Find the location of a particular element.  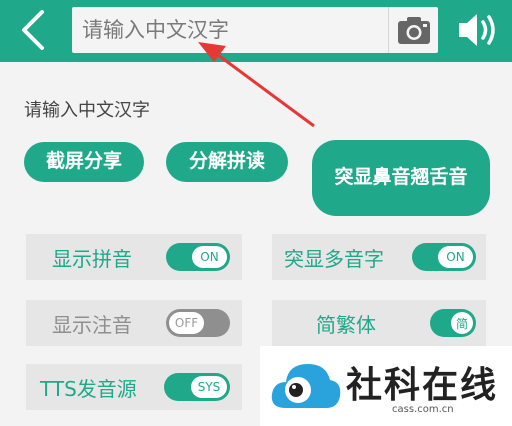

option-tts-source: TTS发音源 SYS is located at coordinates (134, 387).